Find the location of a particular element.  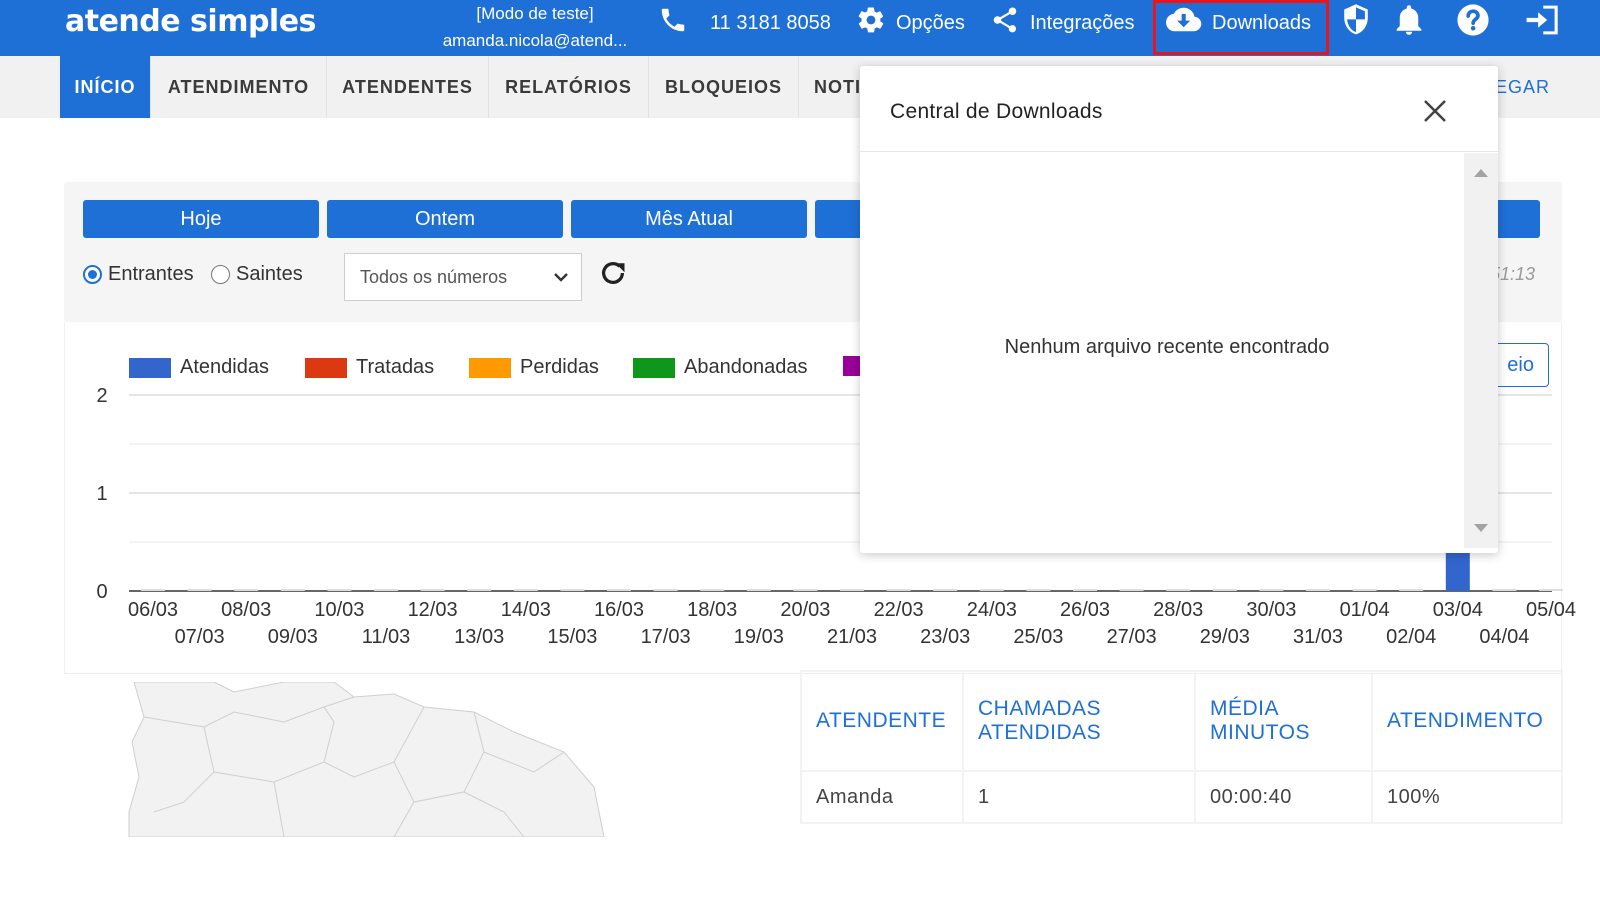

map-region is located at coordinates (366, 759).